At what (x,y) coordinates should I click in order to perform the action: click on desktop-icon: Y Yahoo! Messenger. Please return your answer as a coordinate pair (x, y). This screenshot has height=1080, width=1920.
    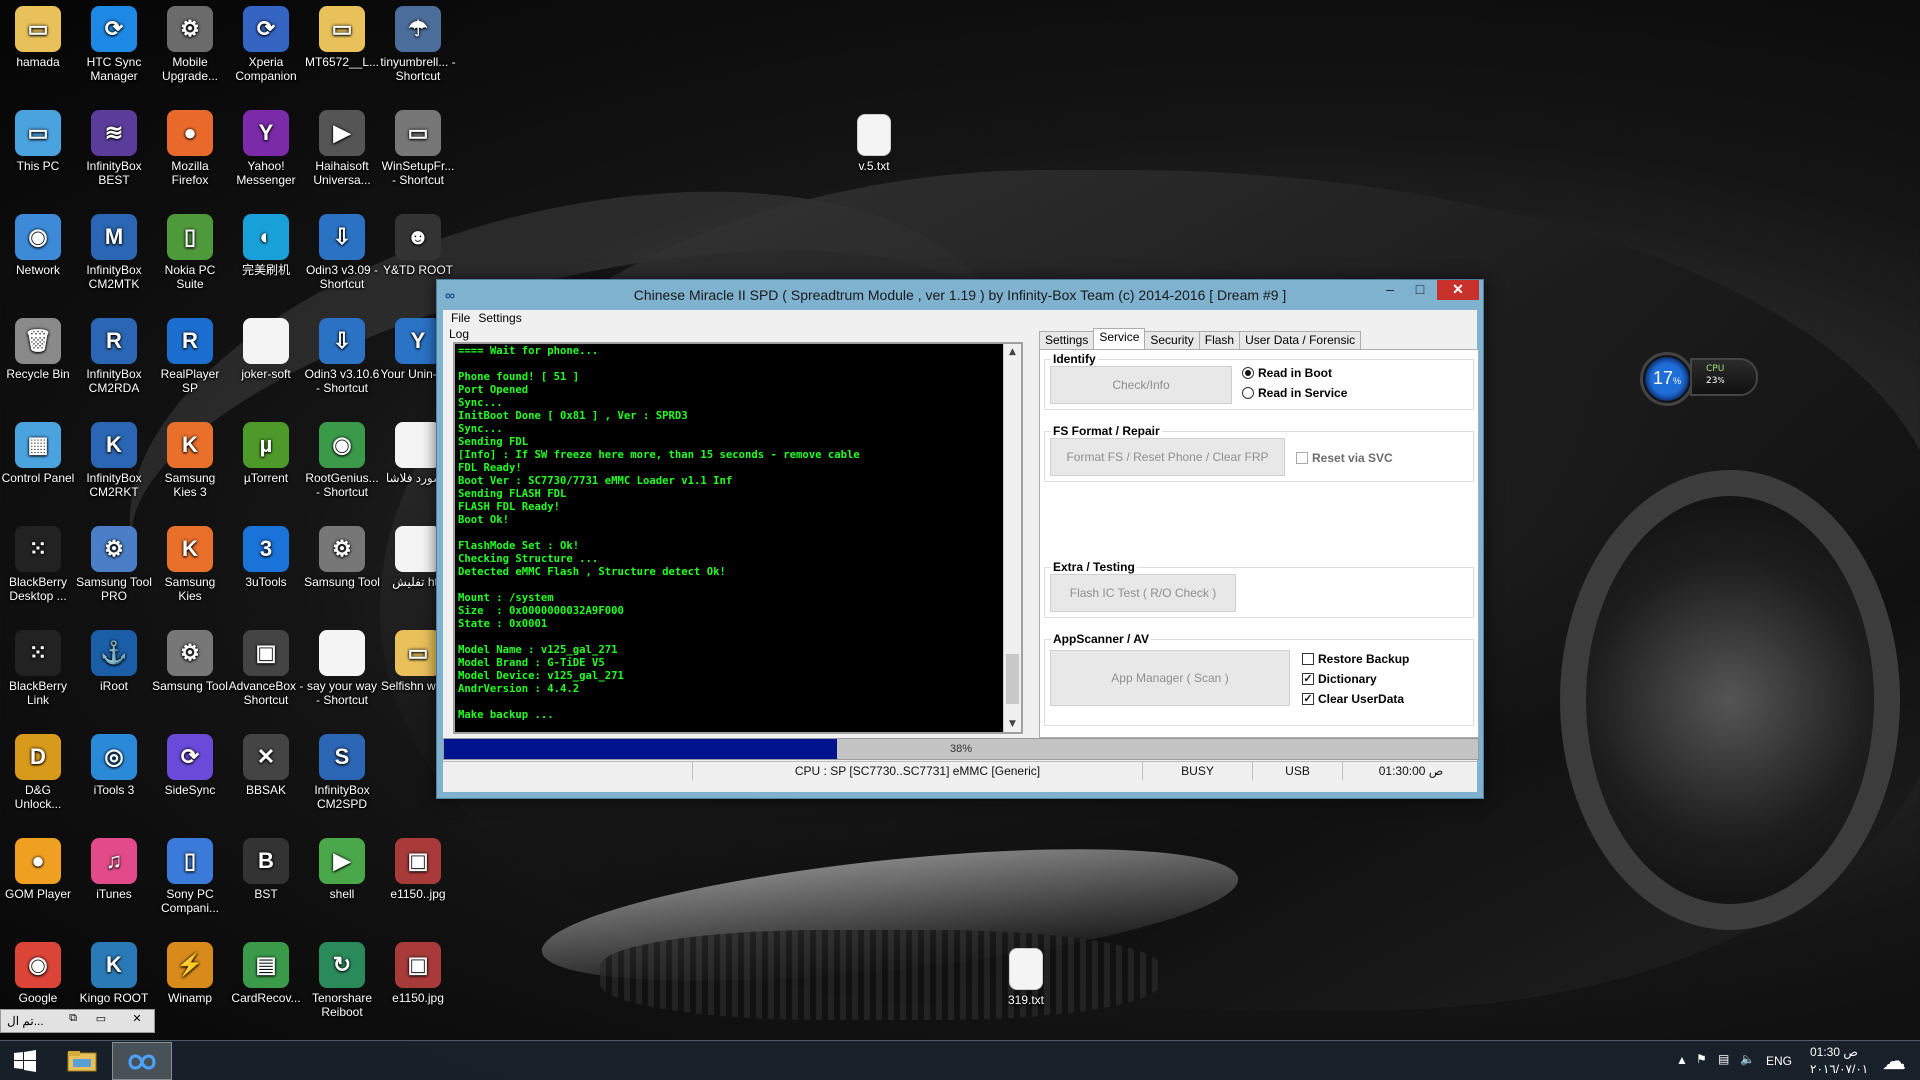
    Looking at the image, I should click on (266, 148).